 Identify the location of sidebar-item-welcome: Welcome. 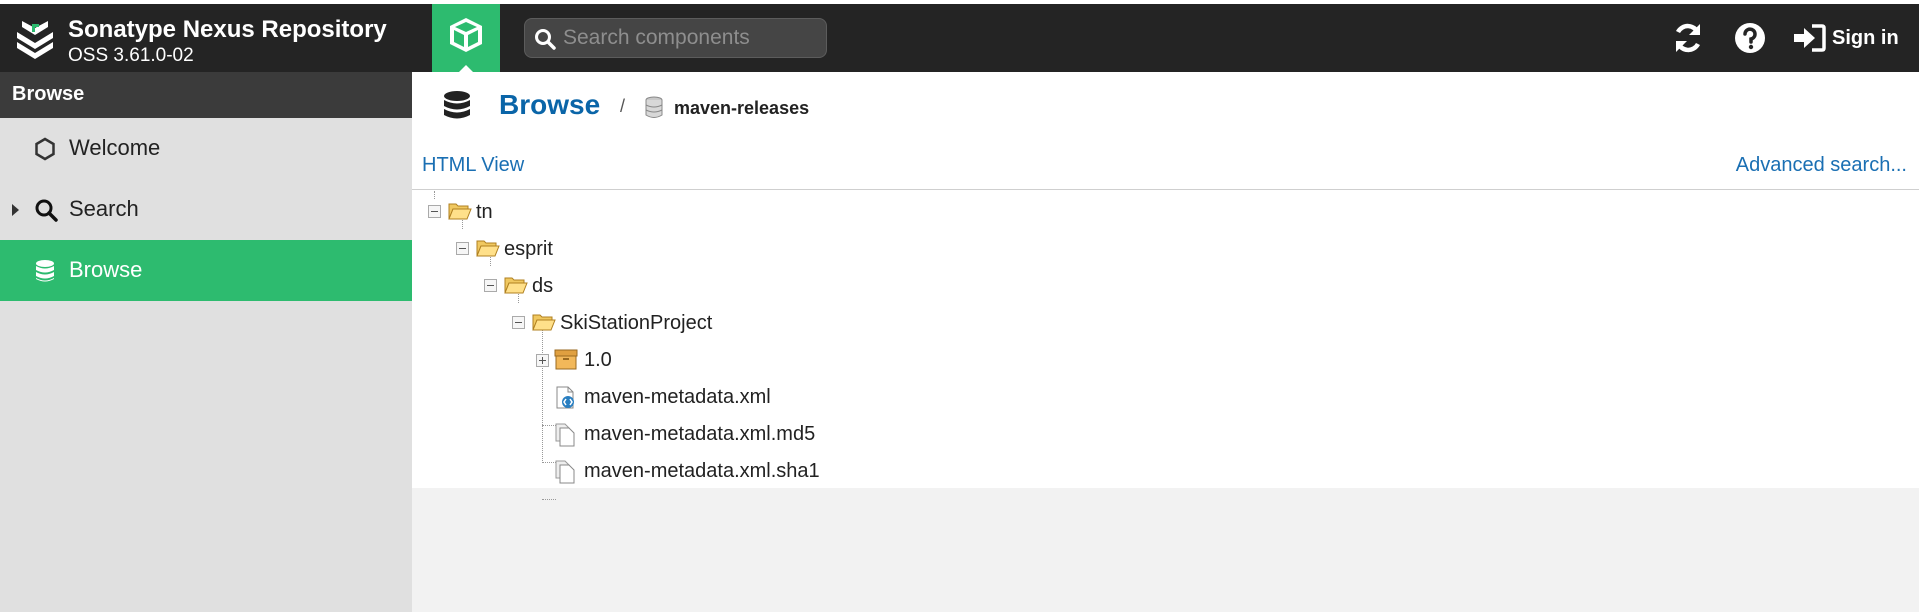
(206, 148).